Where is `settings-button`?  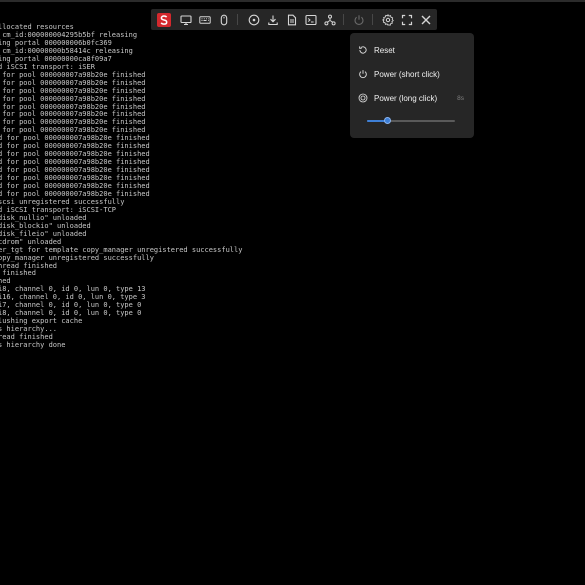
settings-button is located at coordinates (387, 19).